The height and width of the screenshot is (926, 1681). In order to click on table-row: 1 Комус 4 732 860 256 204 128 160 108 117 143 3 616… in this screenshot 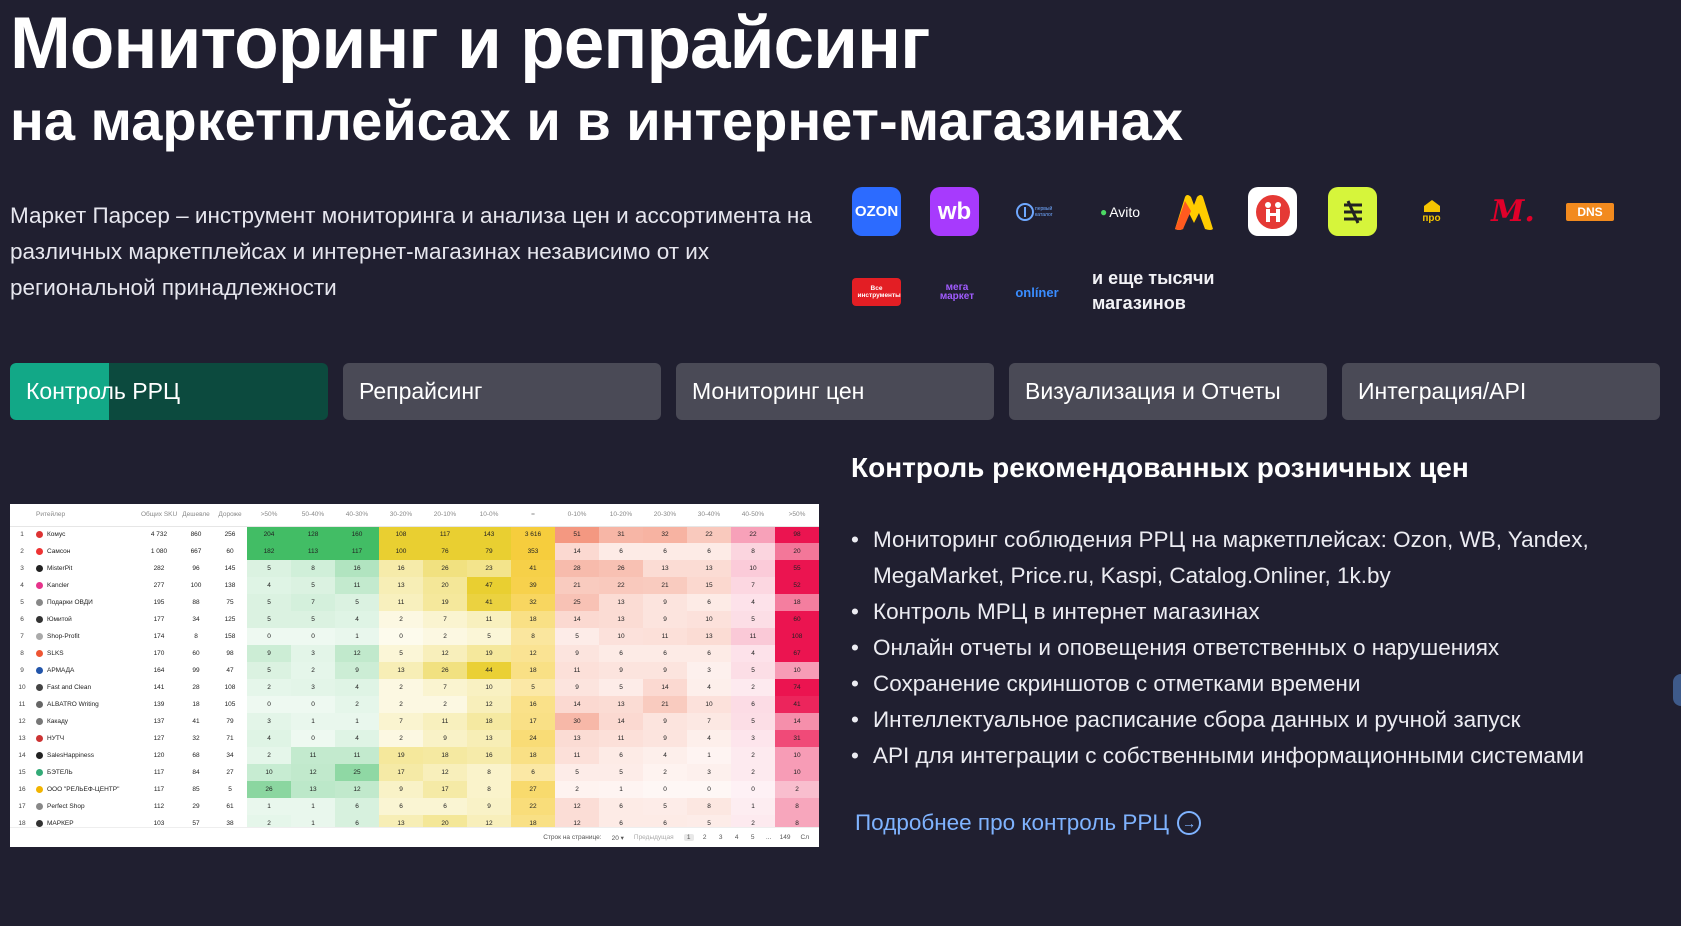, I will do `click(414, 534)`.